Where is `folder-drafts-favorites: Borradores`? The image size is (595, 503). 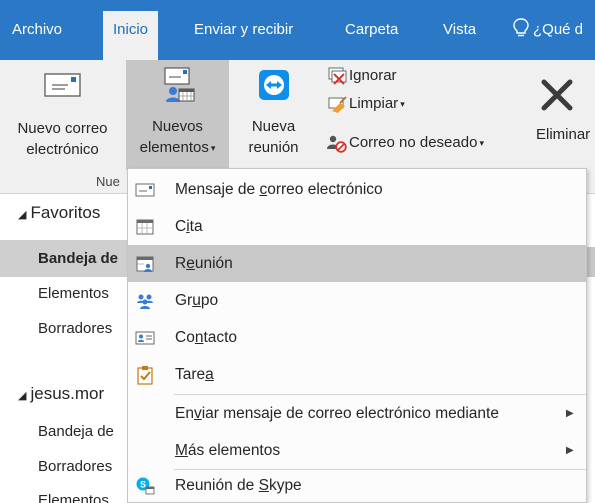 folder-drafts-favorites: Borradores is located at coordinates (75, 328).